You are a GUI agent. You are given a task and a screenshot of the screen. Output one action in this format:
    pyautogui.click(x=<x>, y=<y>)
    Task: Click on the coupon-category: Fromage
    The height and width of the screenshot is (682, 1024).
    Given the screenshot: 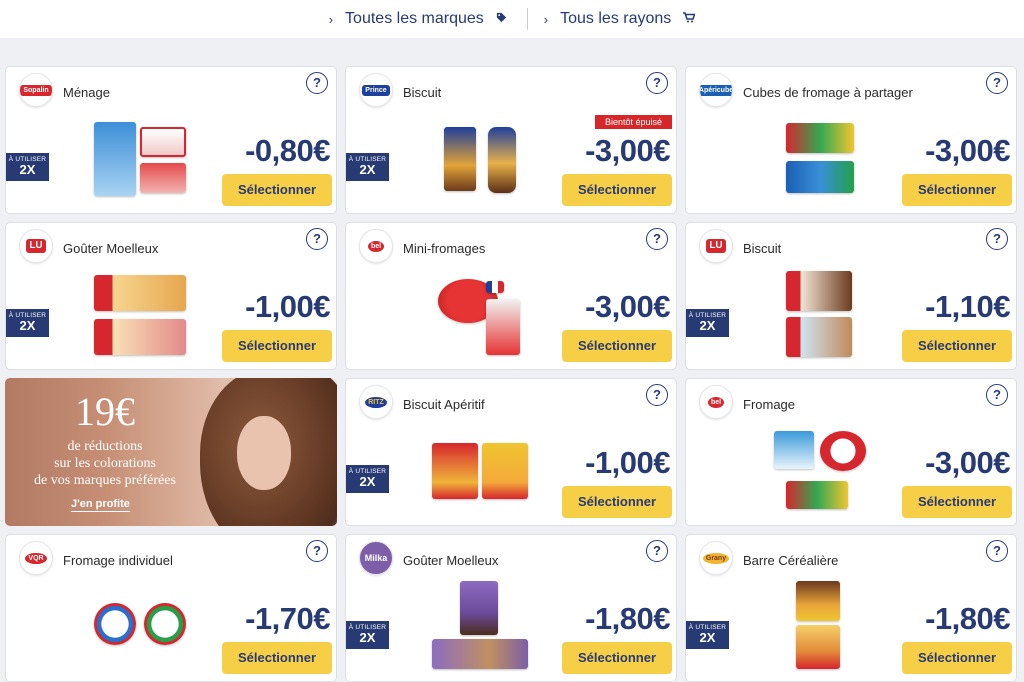 What is the action you would take?
    pyautogui.click(x=769, y=404)
    